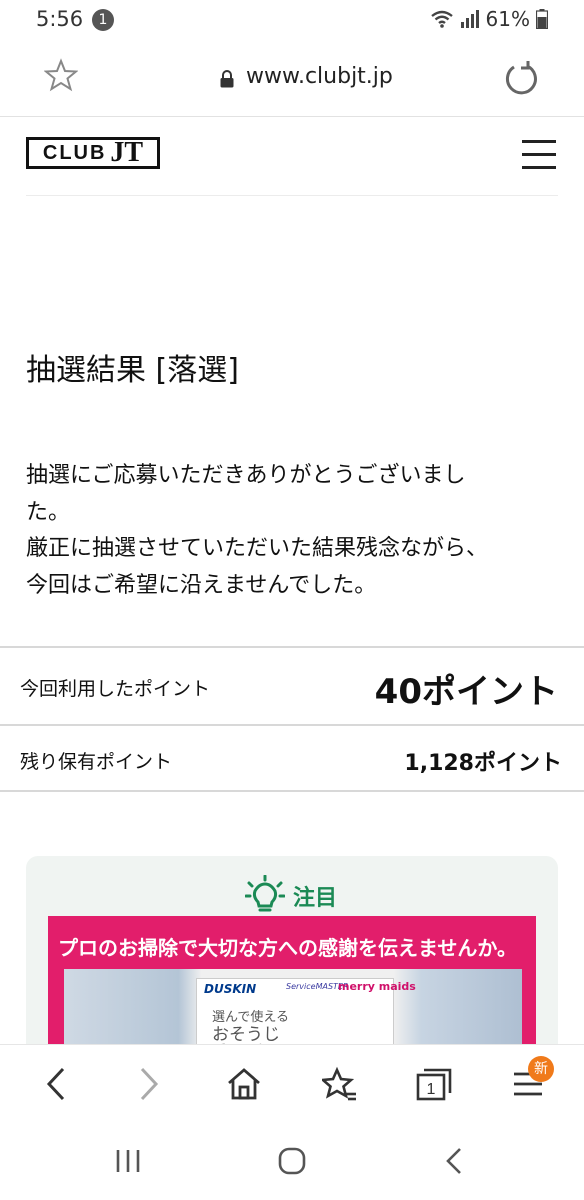 This screenshot has height=1200, width=584. I want to click on bookmark-star-icon, so click(61, 75).